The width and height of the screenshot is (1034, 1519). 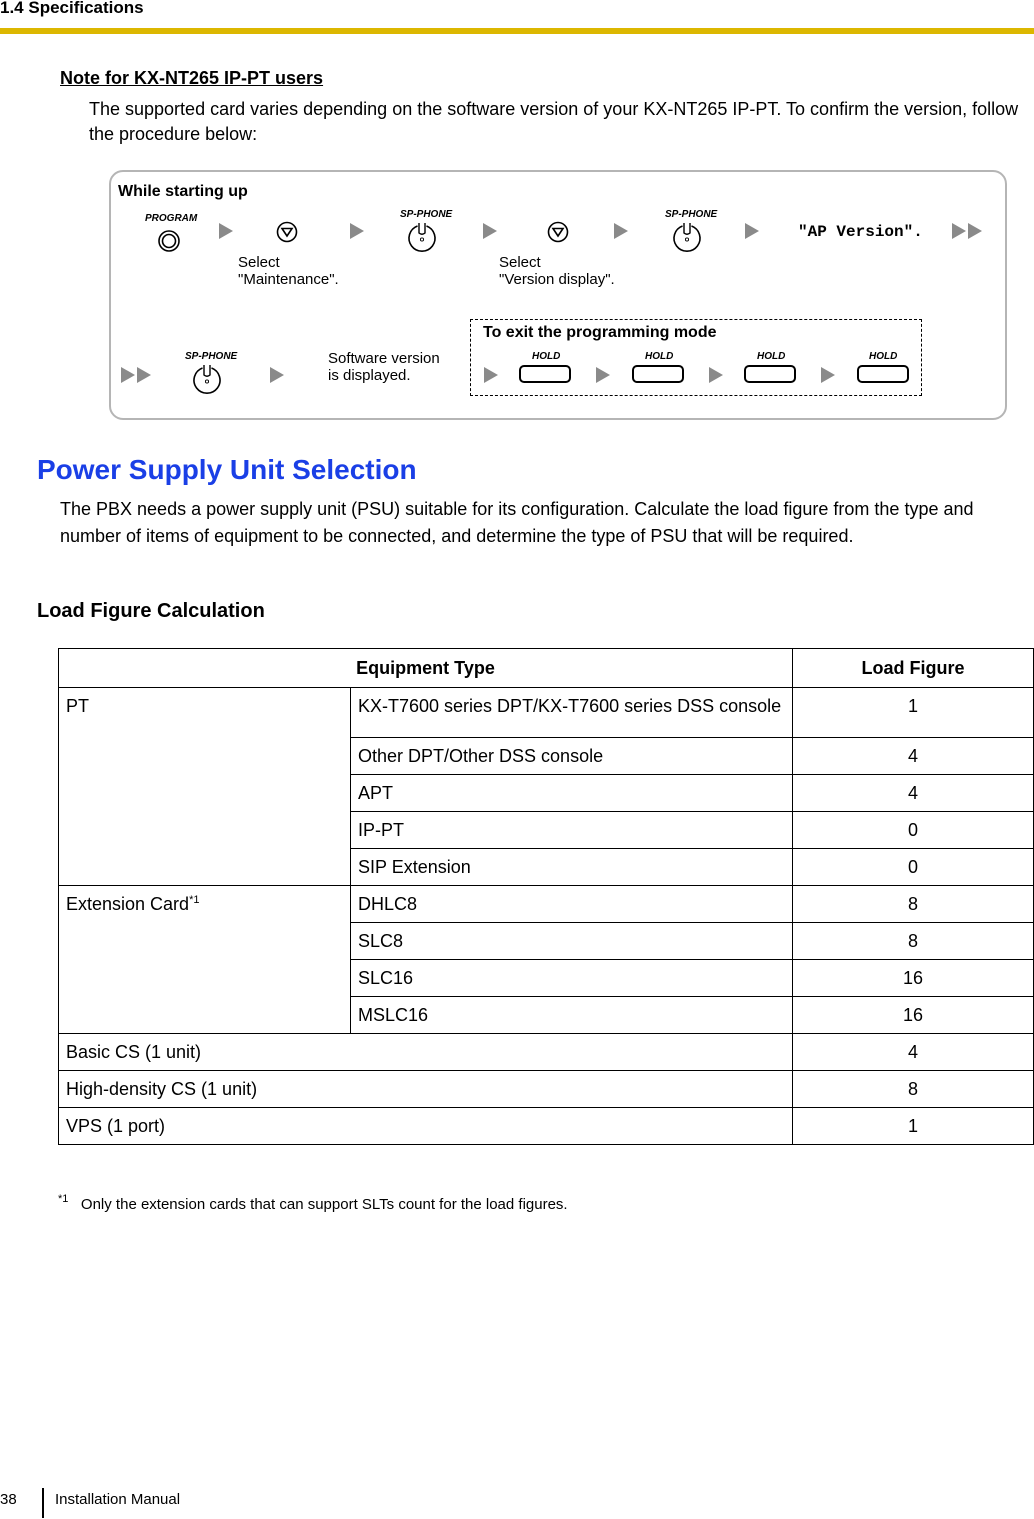 What do you see at coordinates (425, 1089) in the screenshot?
I see `equipment-cell: High-density CS (1 unit)` at bounding box center [425, 1089].